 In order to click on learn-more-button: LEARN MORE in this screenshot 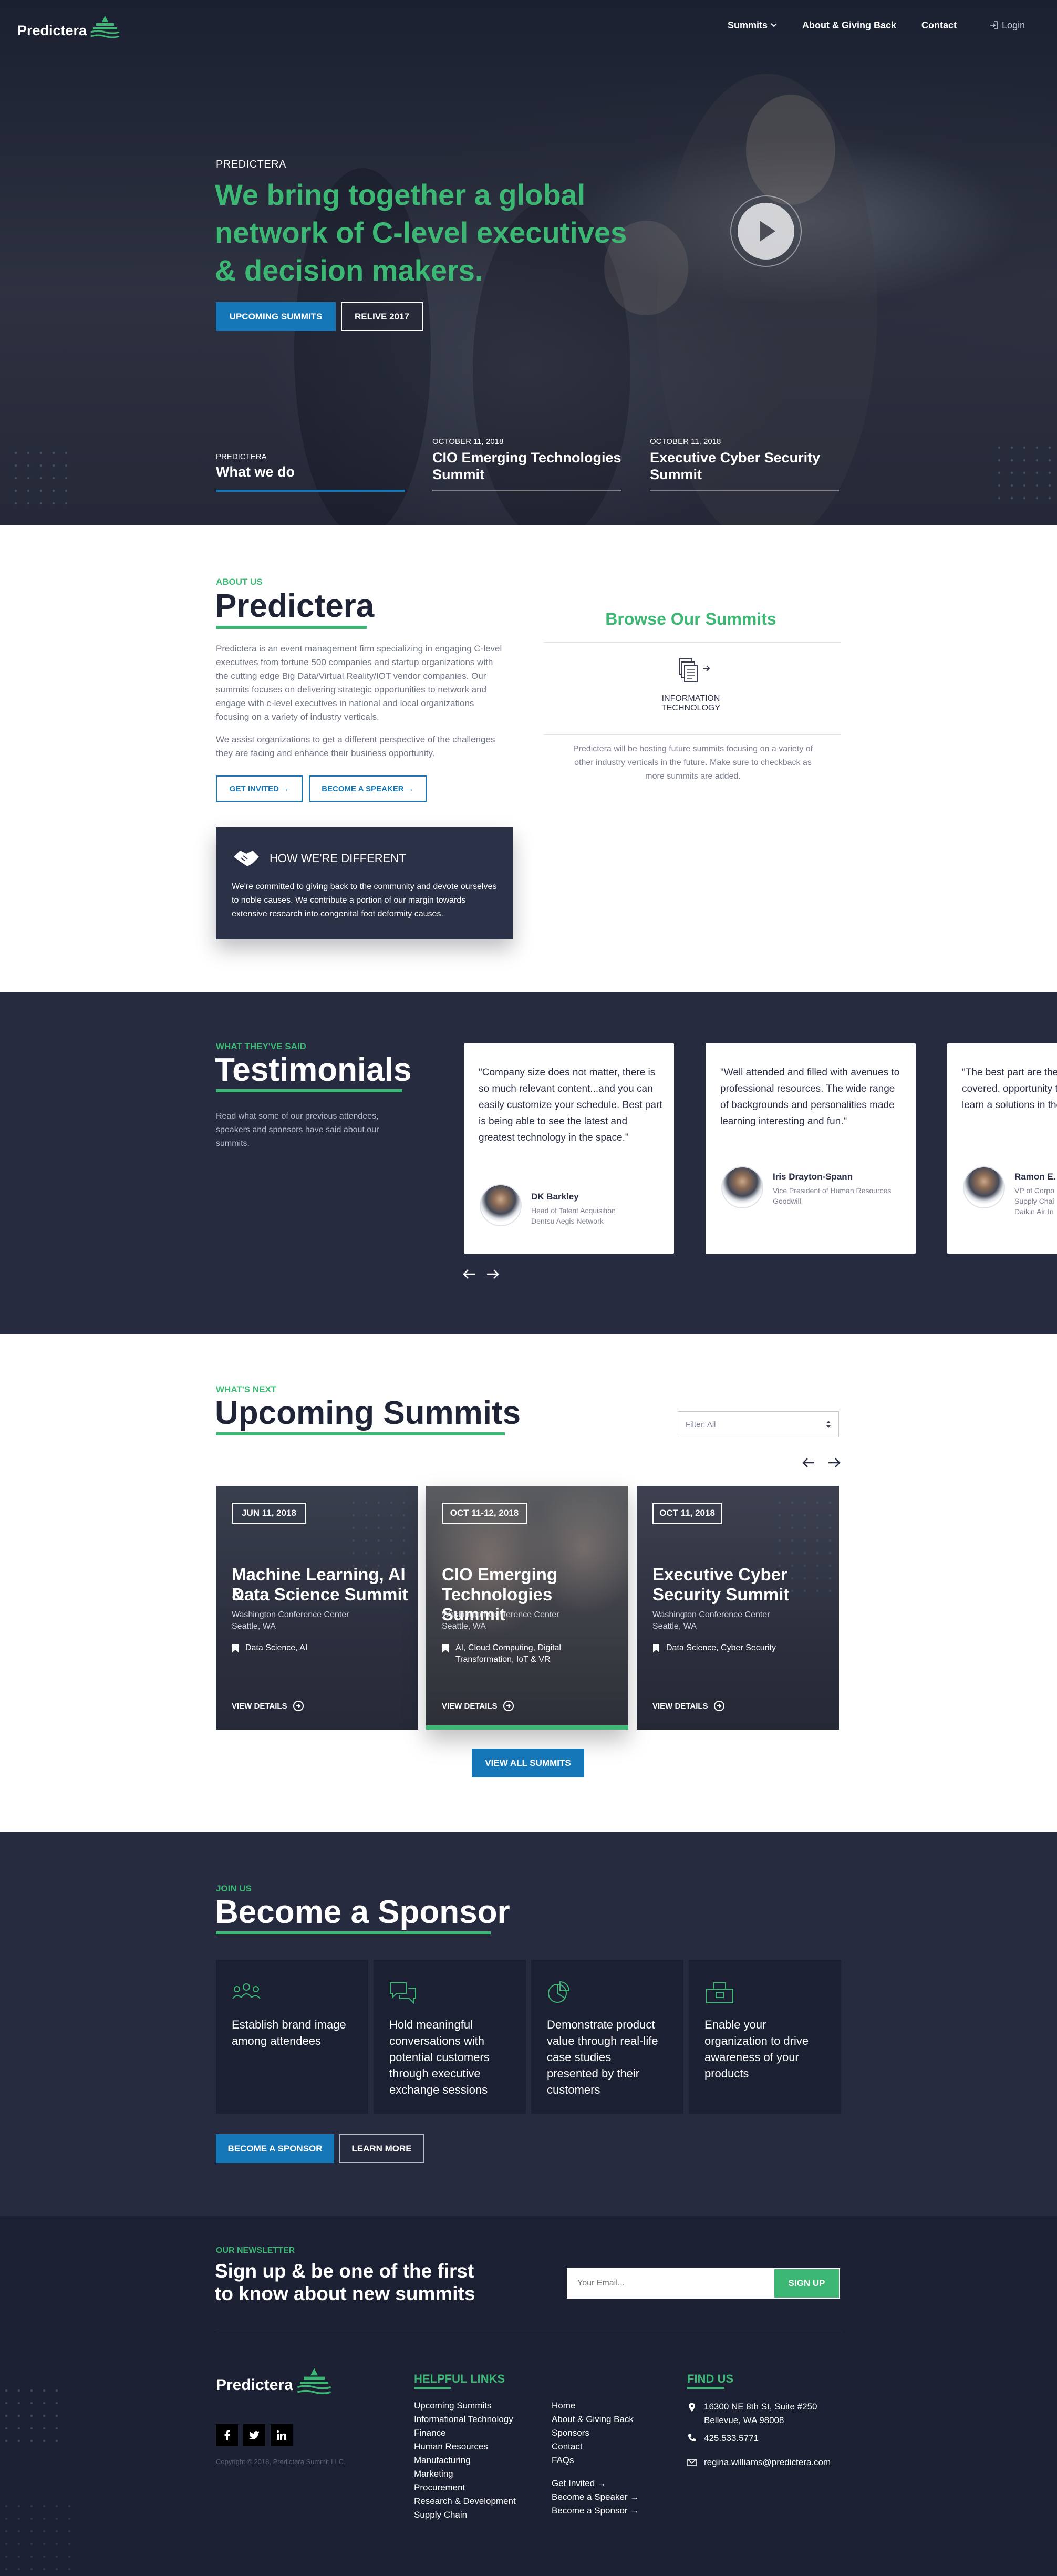, I will do `click(381, 2148)`.